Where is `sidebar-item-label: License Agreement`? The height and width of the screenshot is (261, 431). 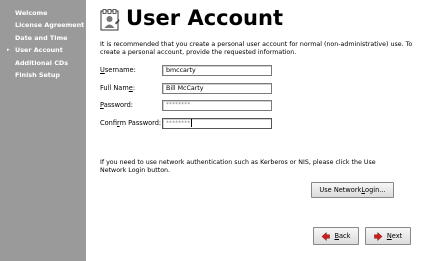
sidebar-item-label: License Agreement is located at coordinates (50, 25).